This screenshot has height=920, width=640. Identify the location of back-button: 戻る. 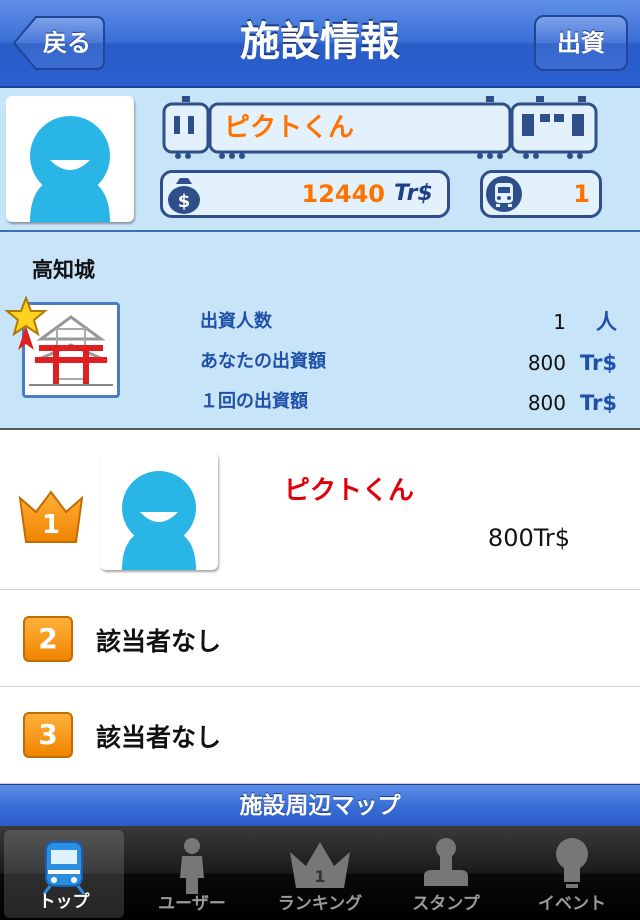
(59, 43).